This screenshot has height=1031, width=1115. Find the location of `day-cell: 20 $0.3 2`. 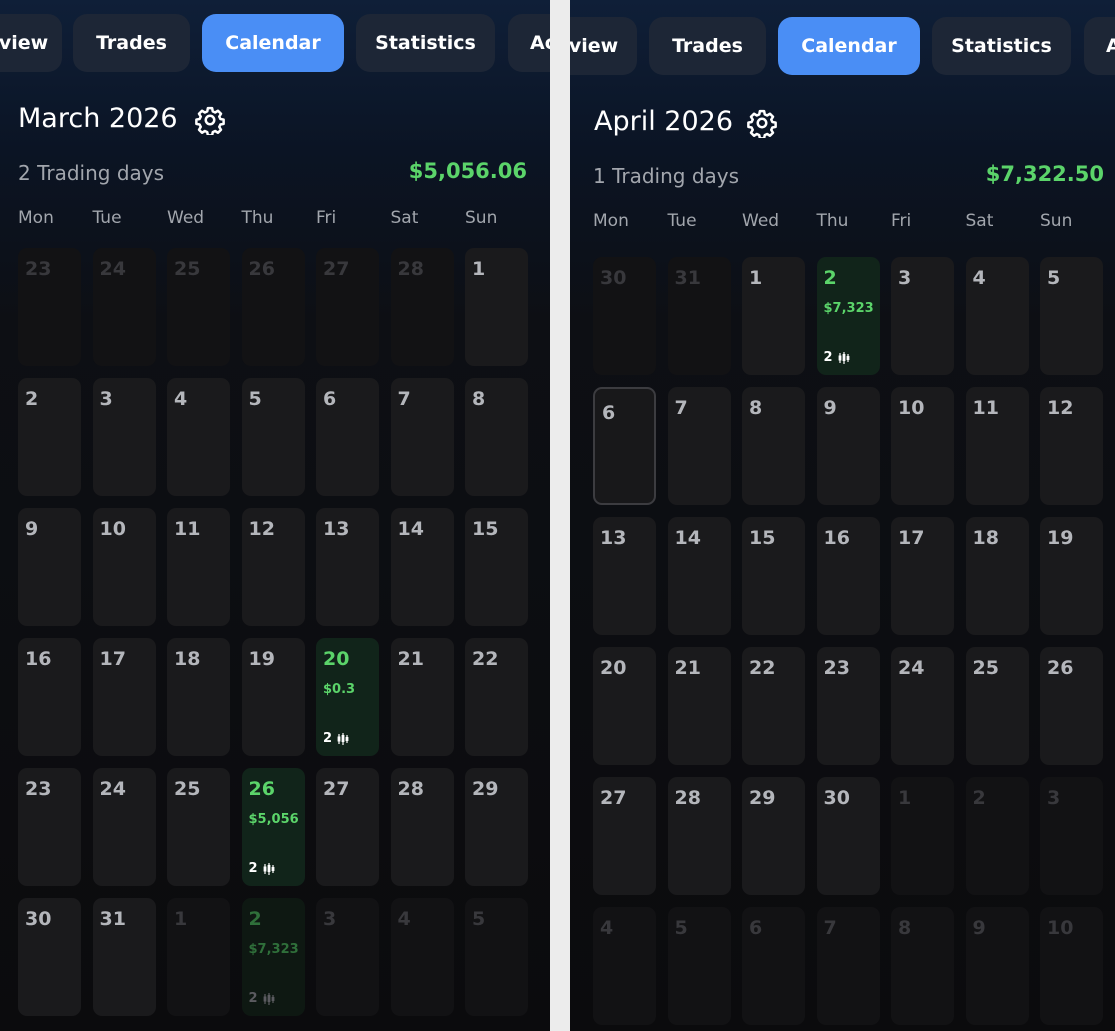

day-cell: 20 $0.3 2 is located at coordinates (347, 697).